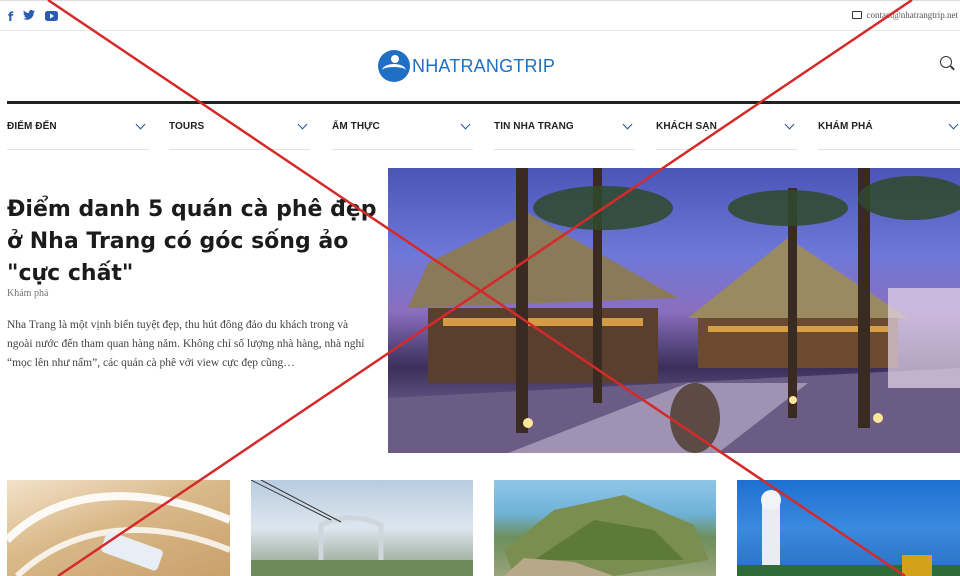  I want to click on nav-item-label: ẨM THỰC, so click(356, 126).